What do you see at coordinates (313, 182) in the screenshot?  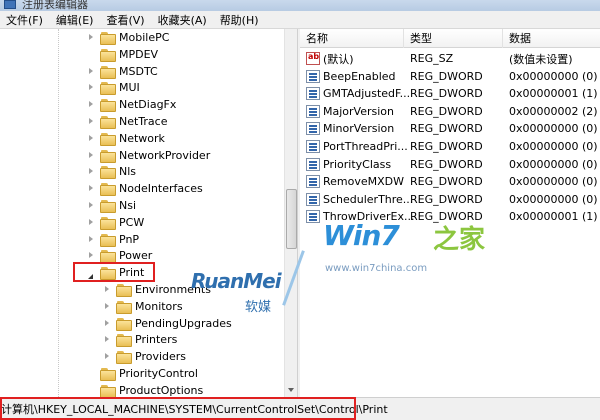 I see `dword-value-icon` at bounding box center [313, 182].